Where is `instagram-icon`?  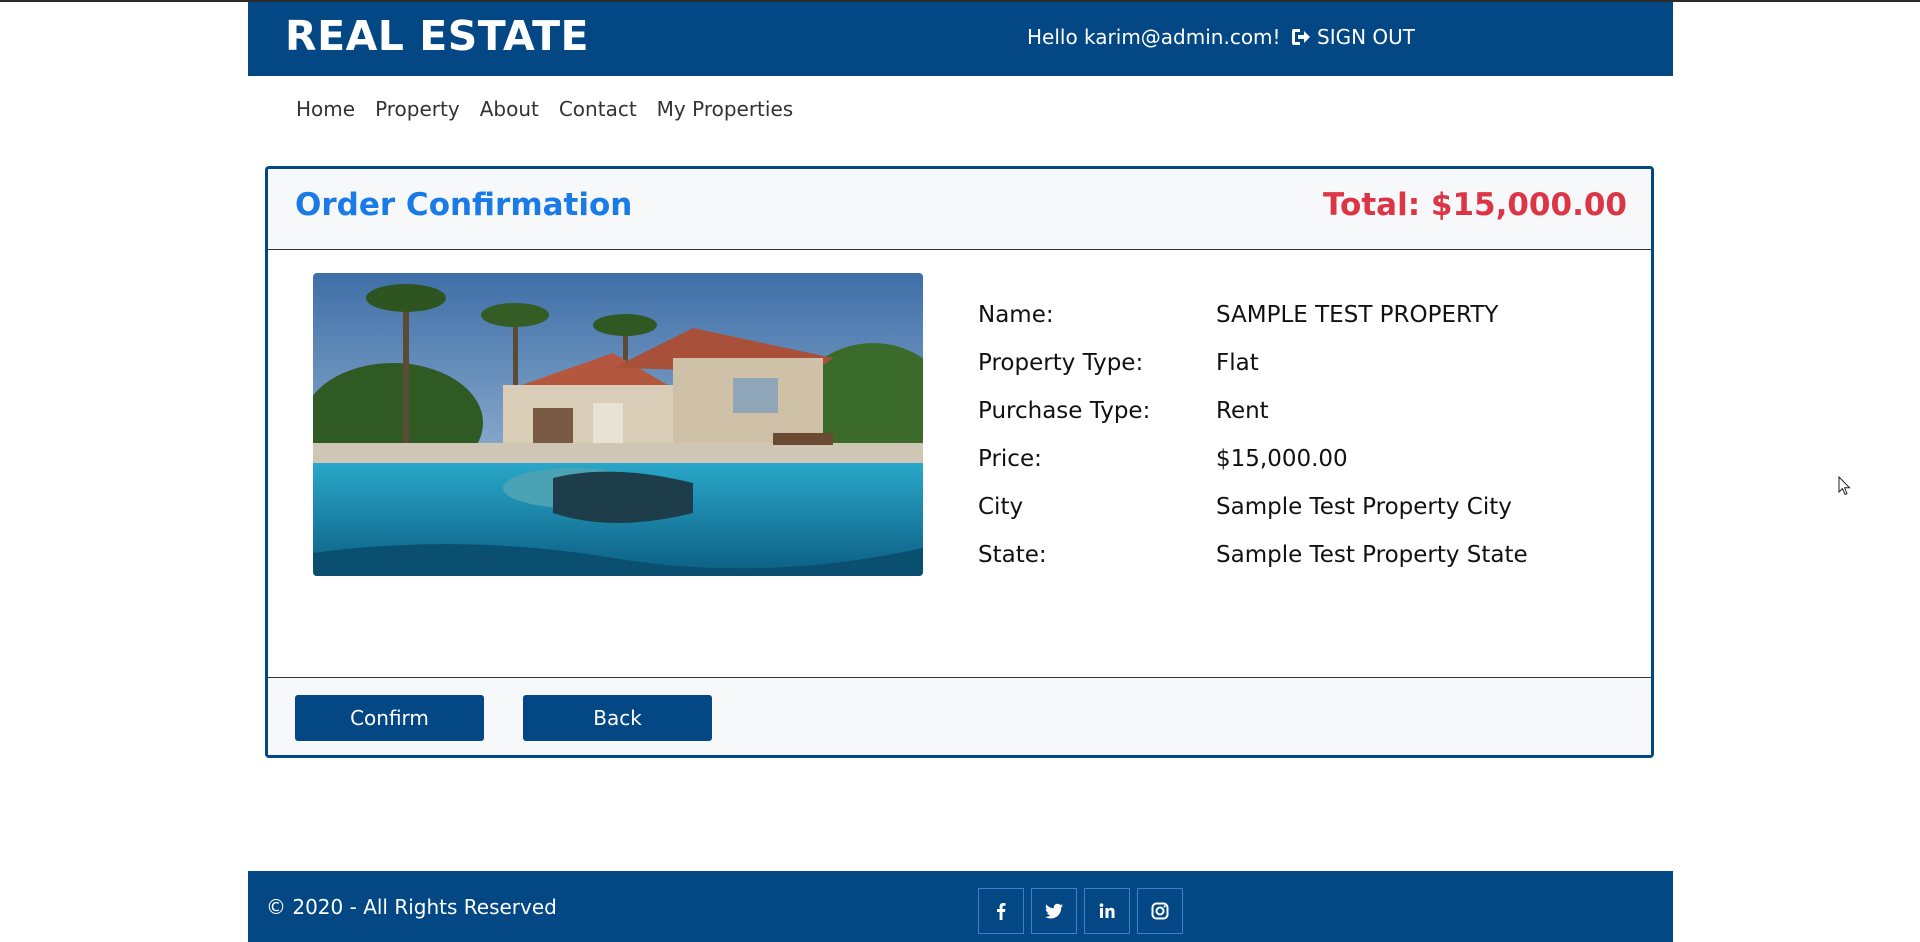
instagram-icon is located at coordinates (1160, 911).